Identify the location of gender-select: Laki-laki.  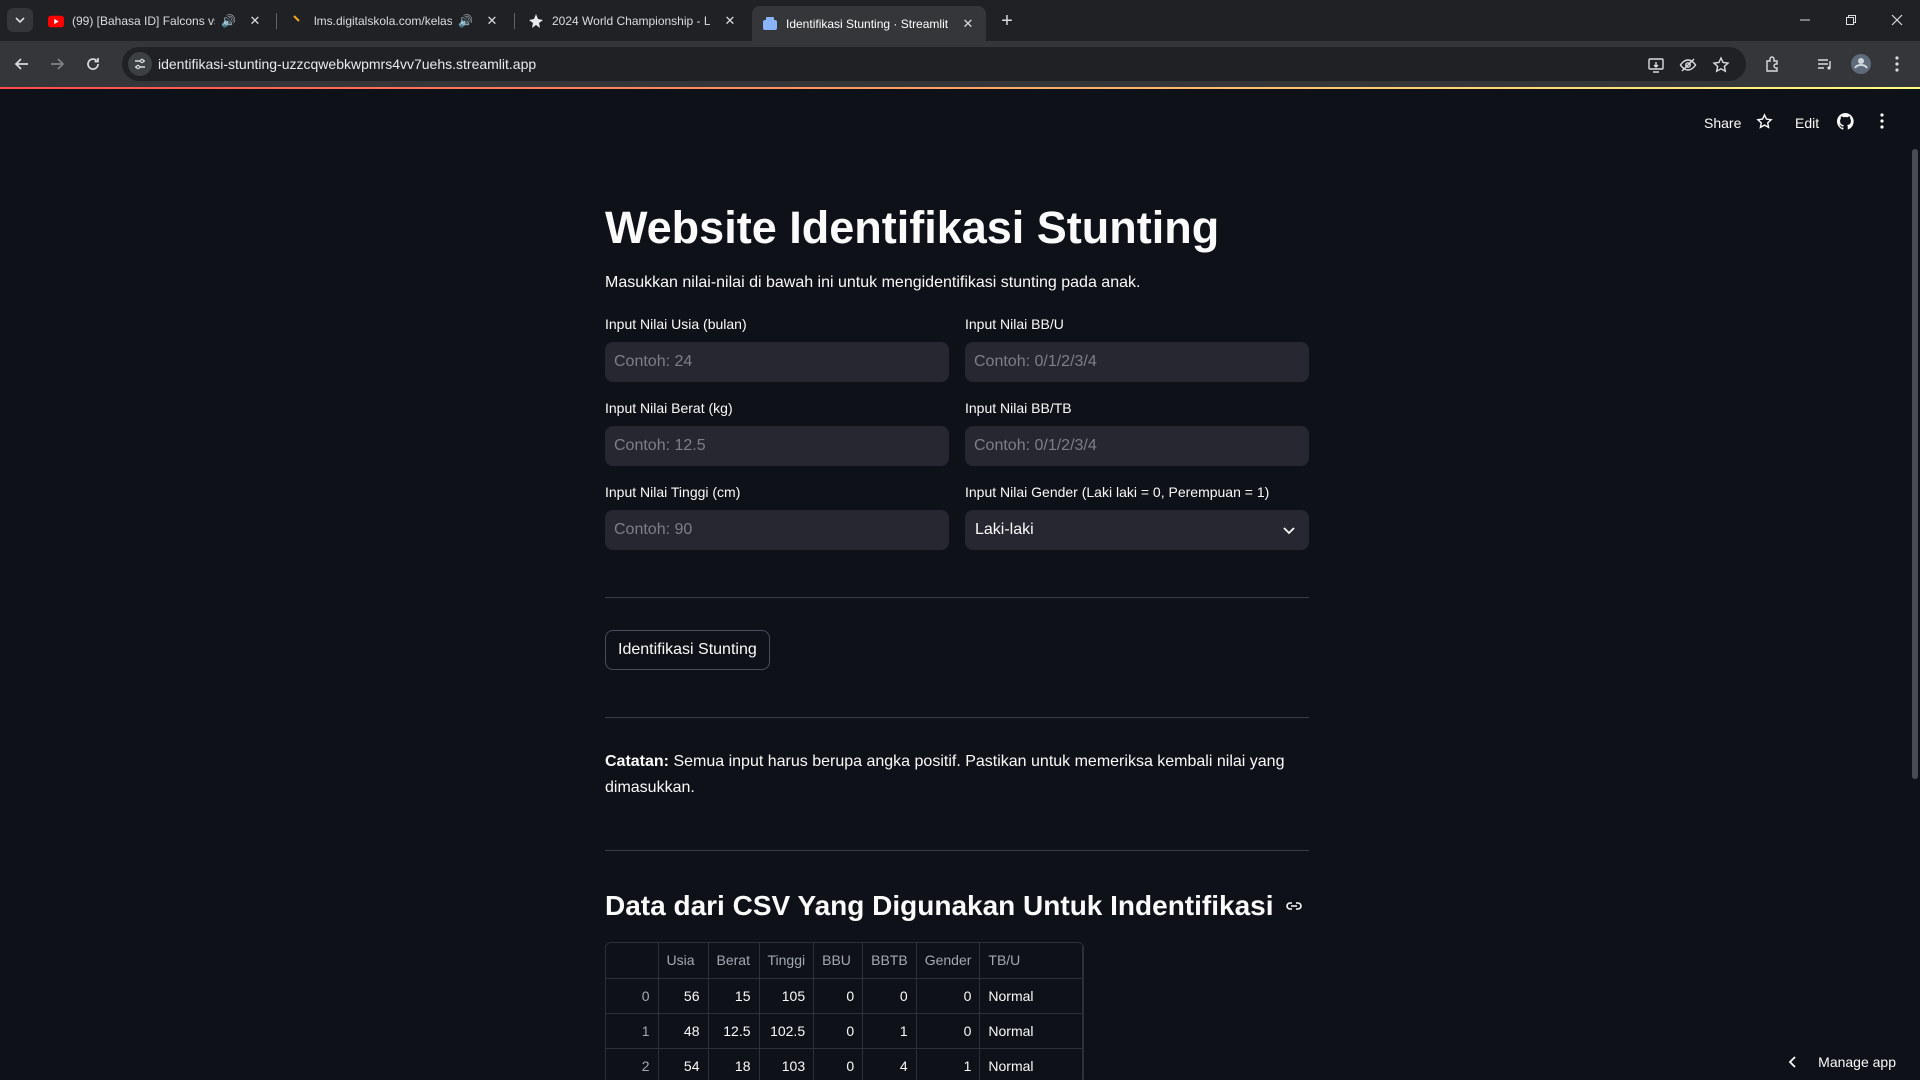
(1137, 530).